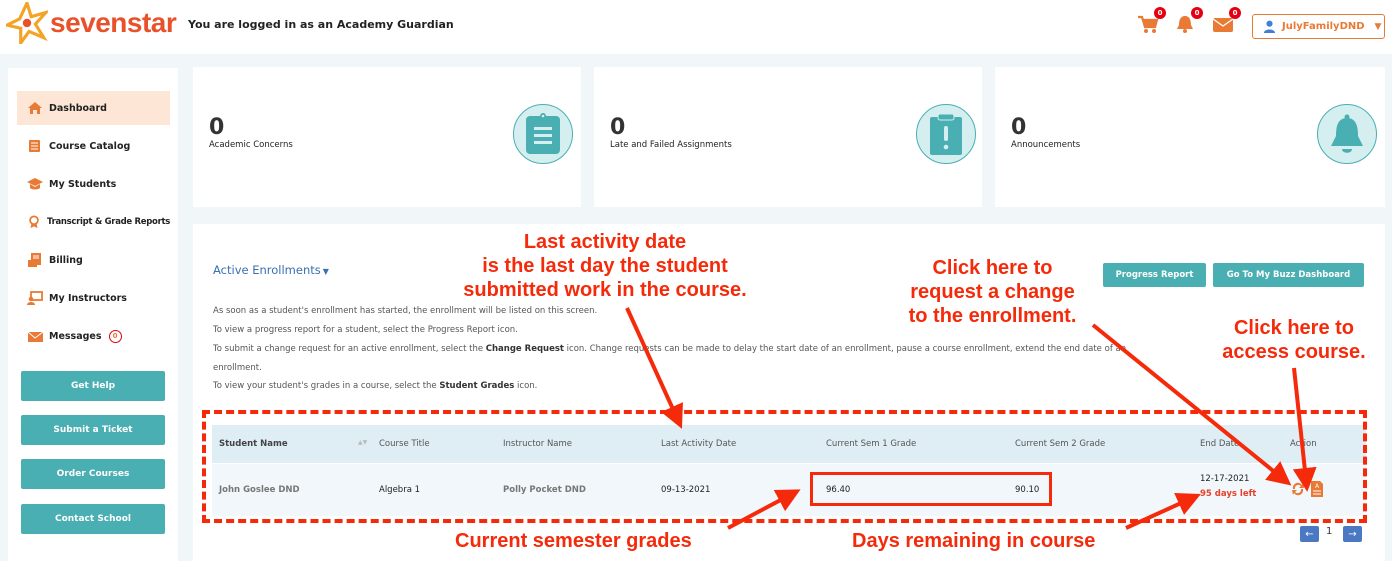  What do you see at coordinates (1294, 340) in the screenshot?
I see `annotation-access-course: Click here to access course.` at bounding box center [1294, 340].